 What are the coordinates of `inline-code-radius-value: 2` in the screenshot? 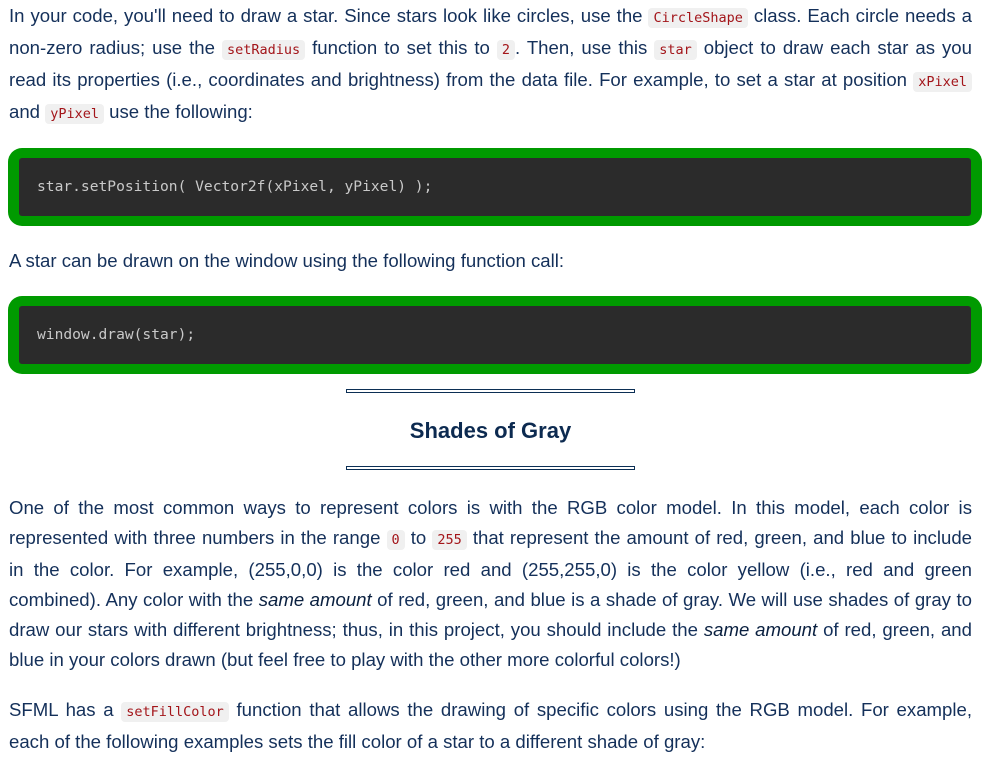 It's located at (506, 50).